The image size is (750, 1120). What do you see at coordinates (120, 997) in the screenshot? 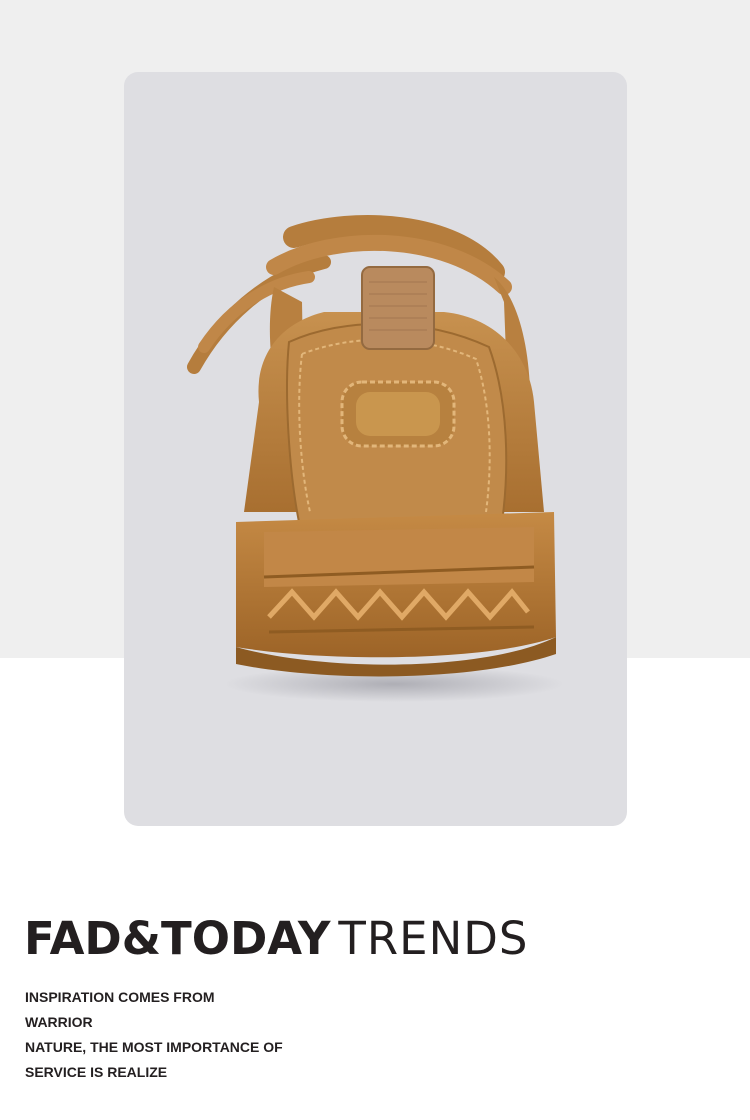
I see `tagline-line: INSPIRATION COMES FROM` at bounding box center [120, 997].